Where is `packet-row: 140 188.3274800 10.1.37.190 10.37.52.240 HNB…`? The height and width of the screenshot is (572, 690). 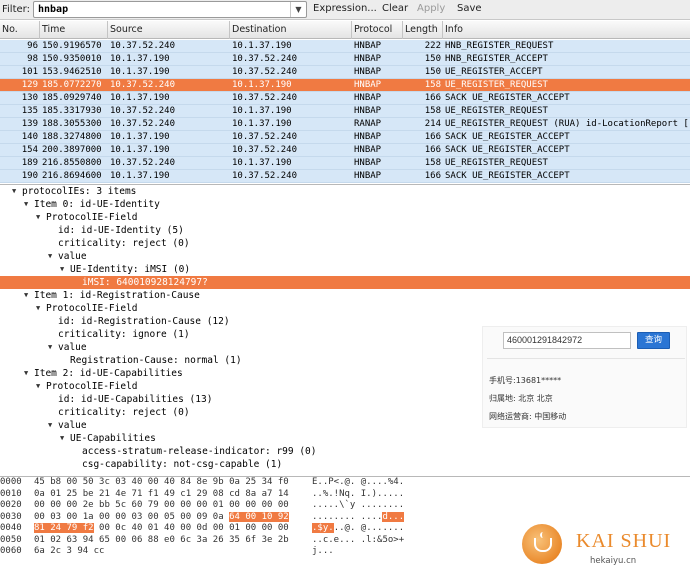
packet-row: 140 188.3274800 10.1.37.190 10.37.52.240 HNB… is located at coordinates (345, 137).